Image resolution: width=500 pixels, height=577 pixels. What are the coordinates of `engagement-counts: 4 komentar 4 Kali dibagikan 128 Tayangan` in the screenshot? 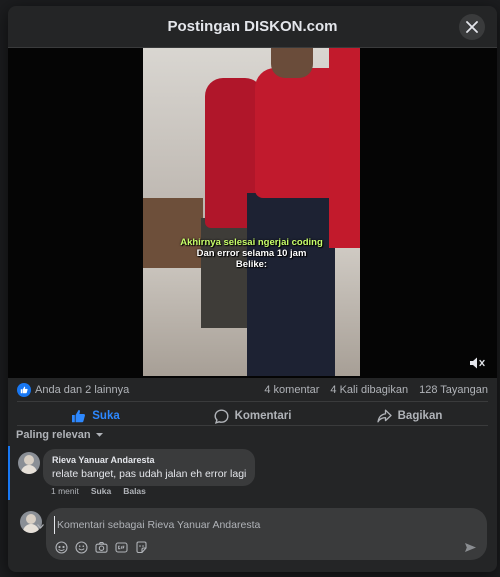 It's located at (376, 390).